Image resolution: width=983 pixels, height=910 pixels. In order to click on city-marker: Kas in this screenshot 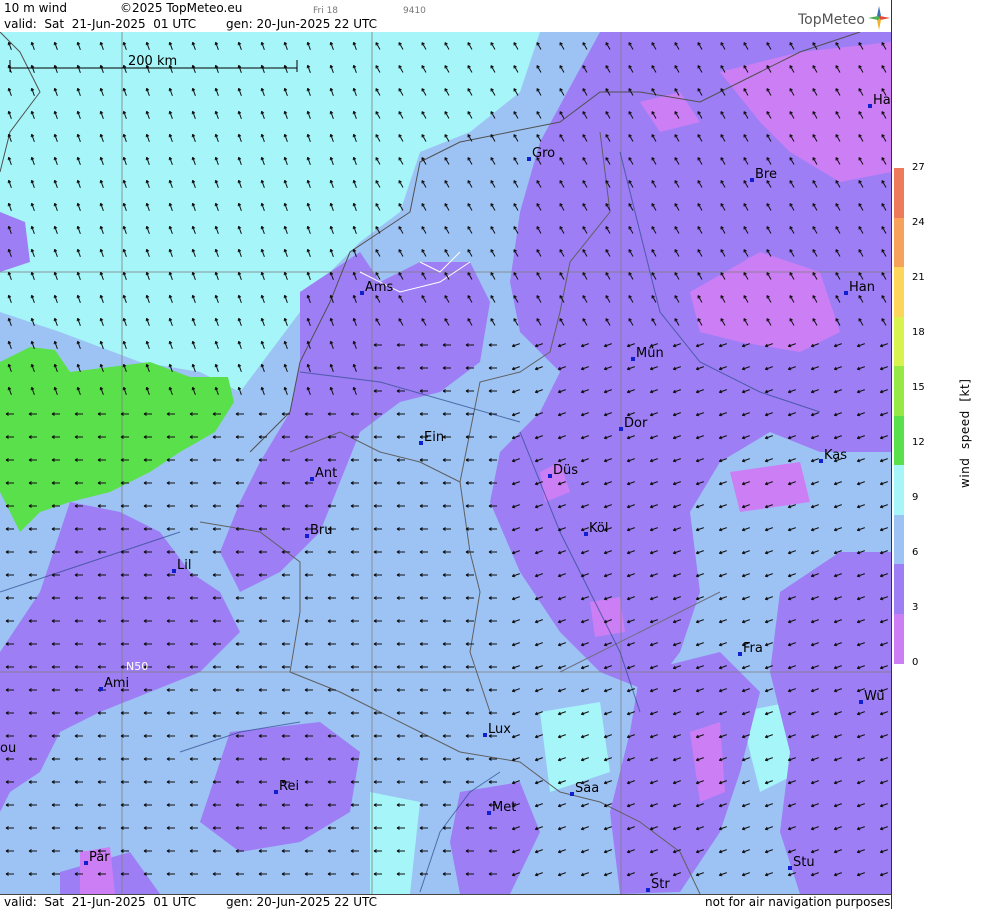, I will do `click(833, 455)`.